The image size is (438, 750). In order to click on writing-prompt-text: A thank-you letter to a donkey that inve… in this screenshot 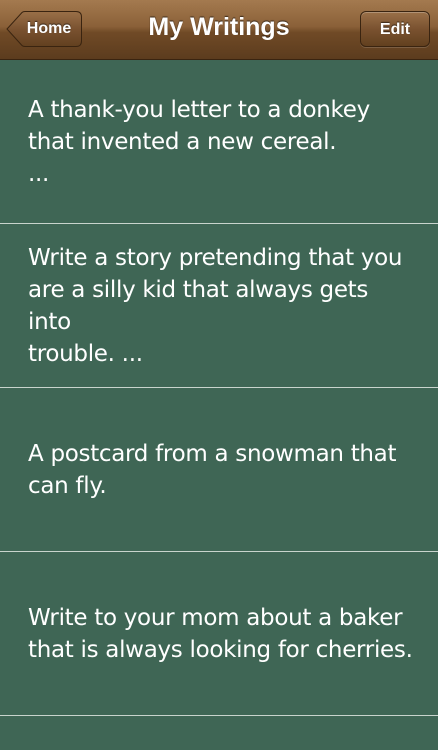, I will do `click(199, 141)`.